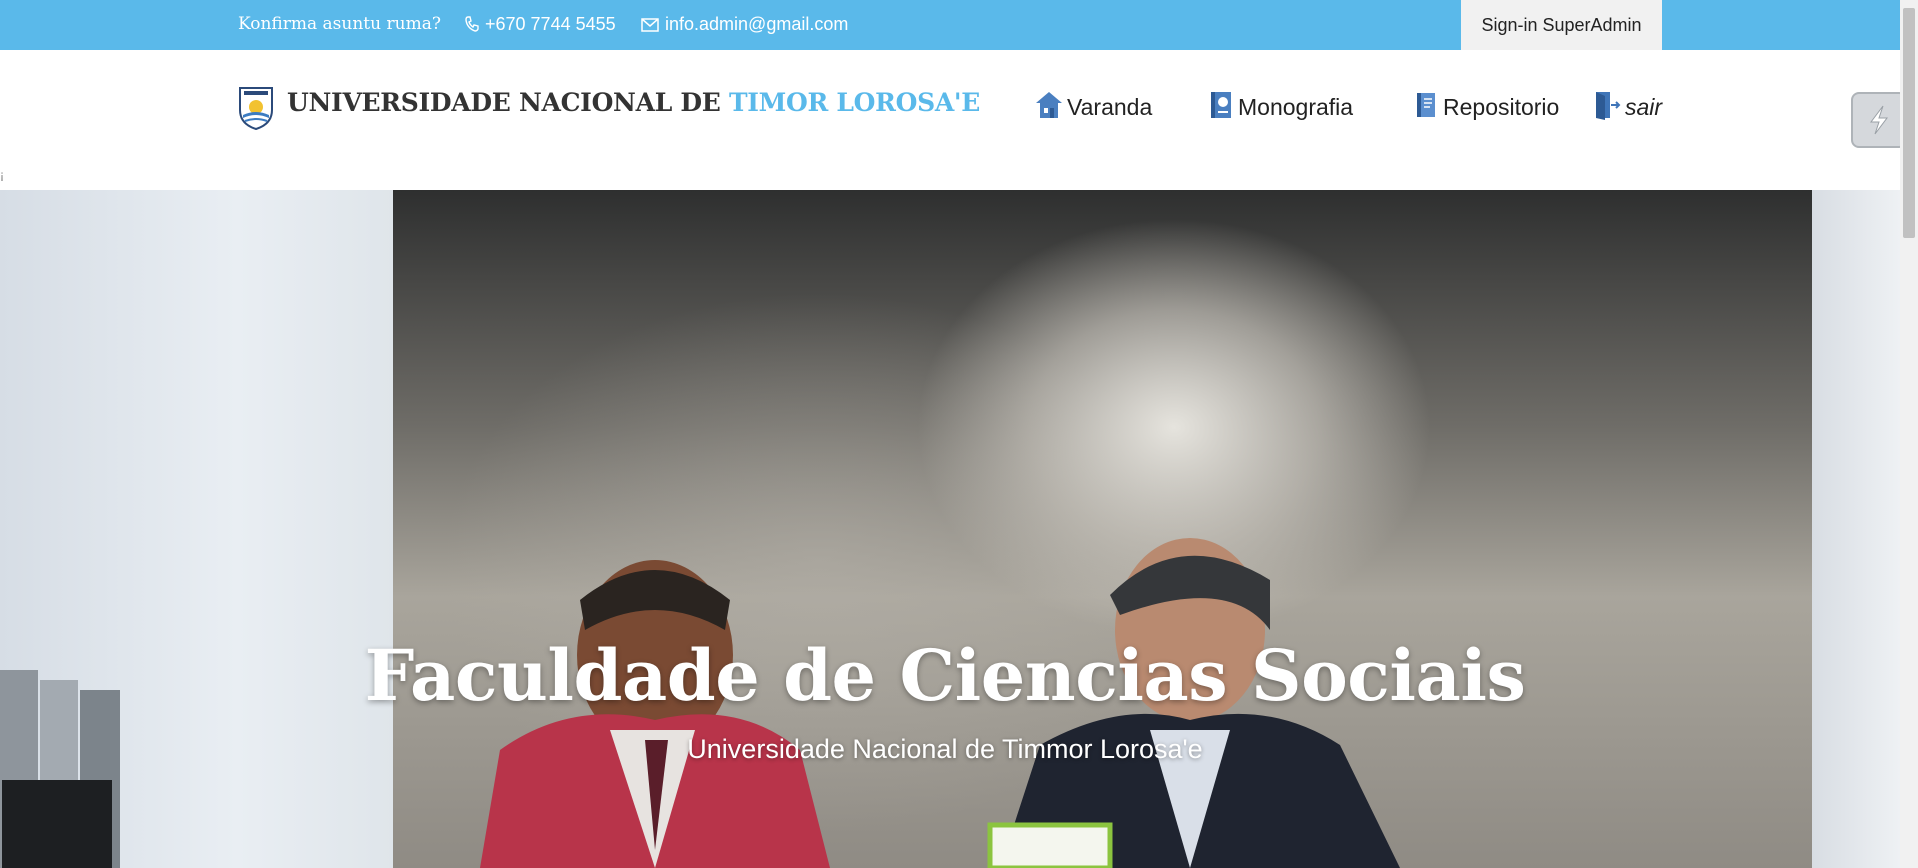  What do you see at coordinates (1049, 108) in the screenshot?
I see `home-icon` at bounding box center [1049, 108].